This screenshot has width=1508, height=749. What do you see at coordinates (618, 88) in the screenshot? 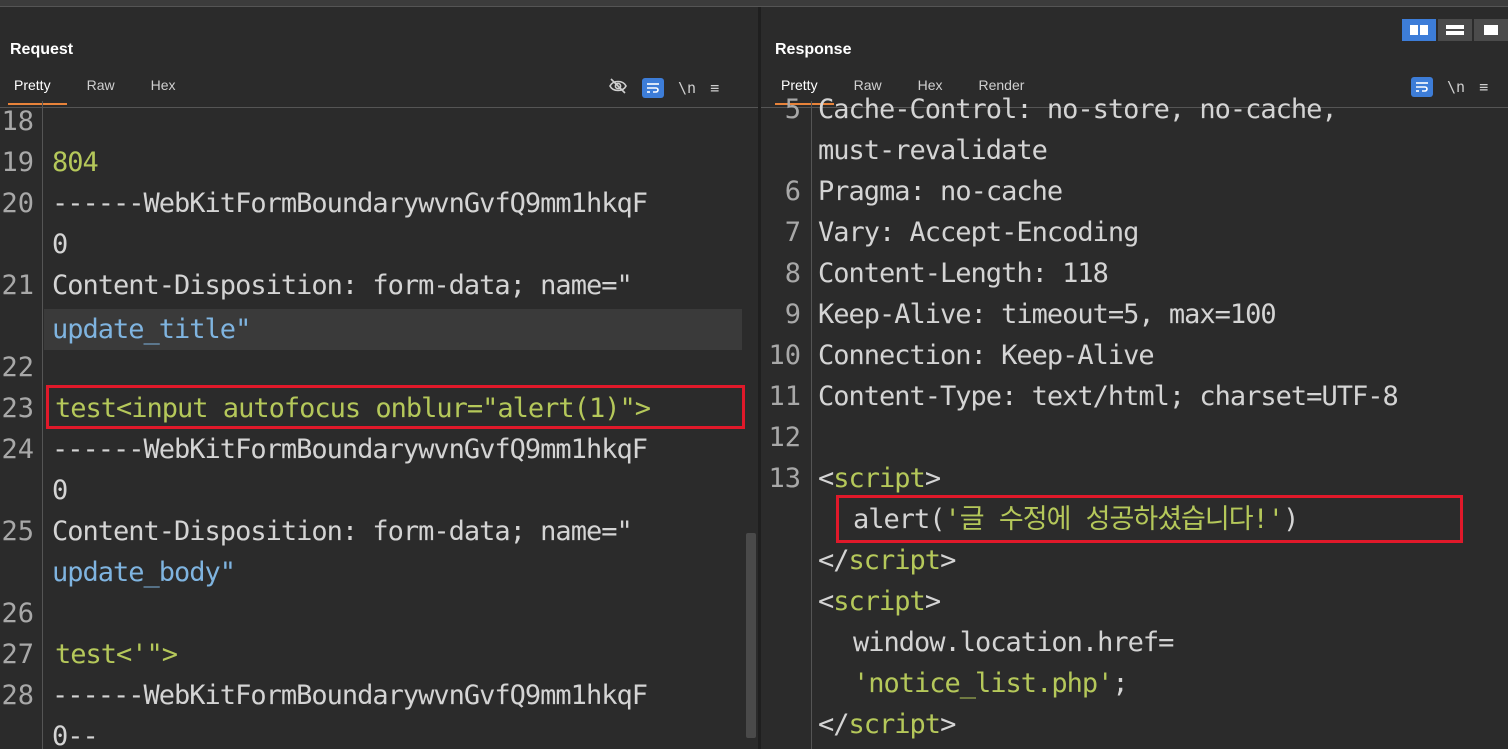
I see `eye-slash-icon` at bounding box center [618, 88].